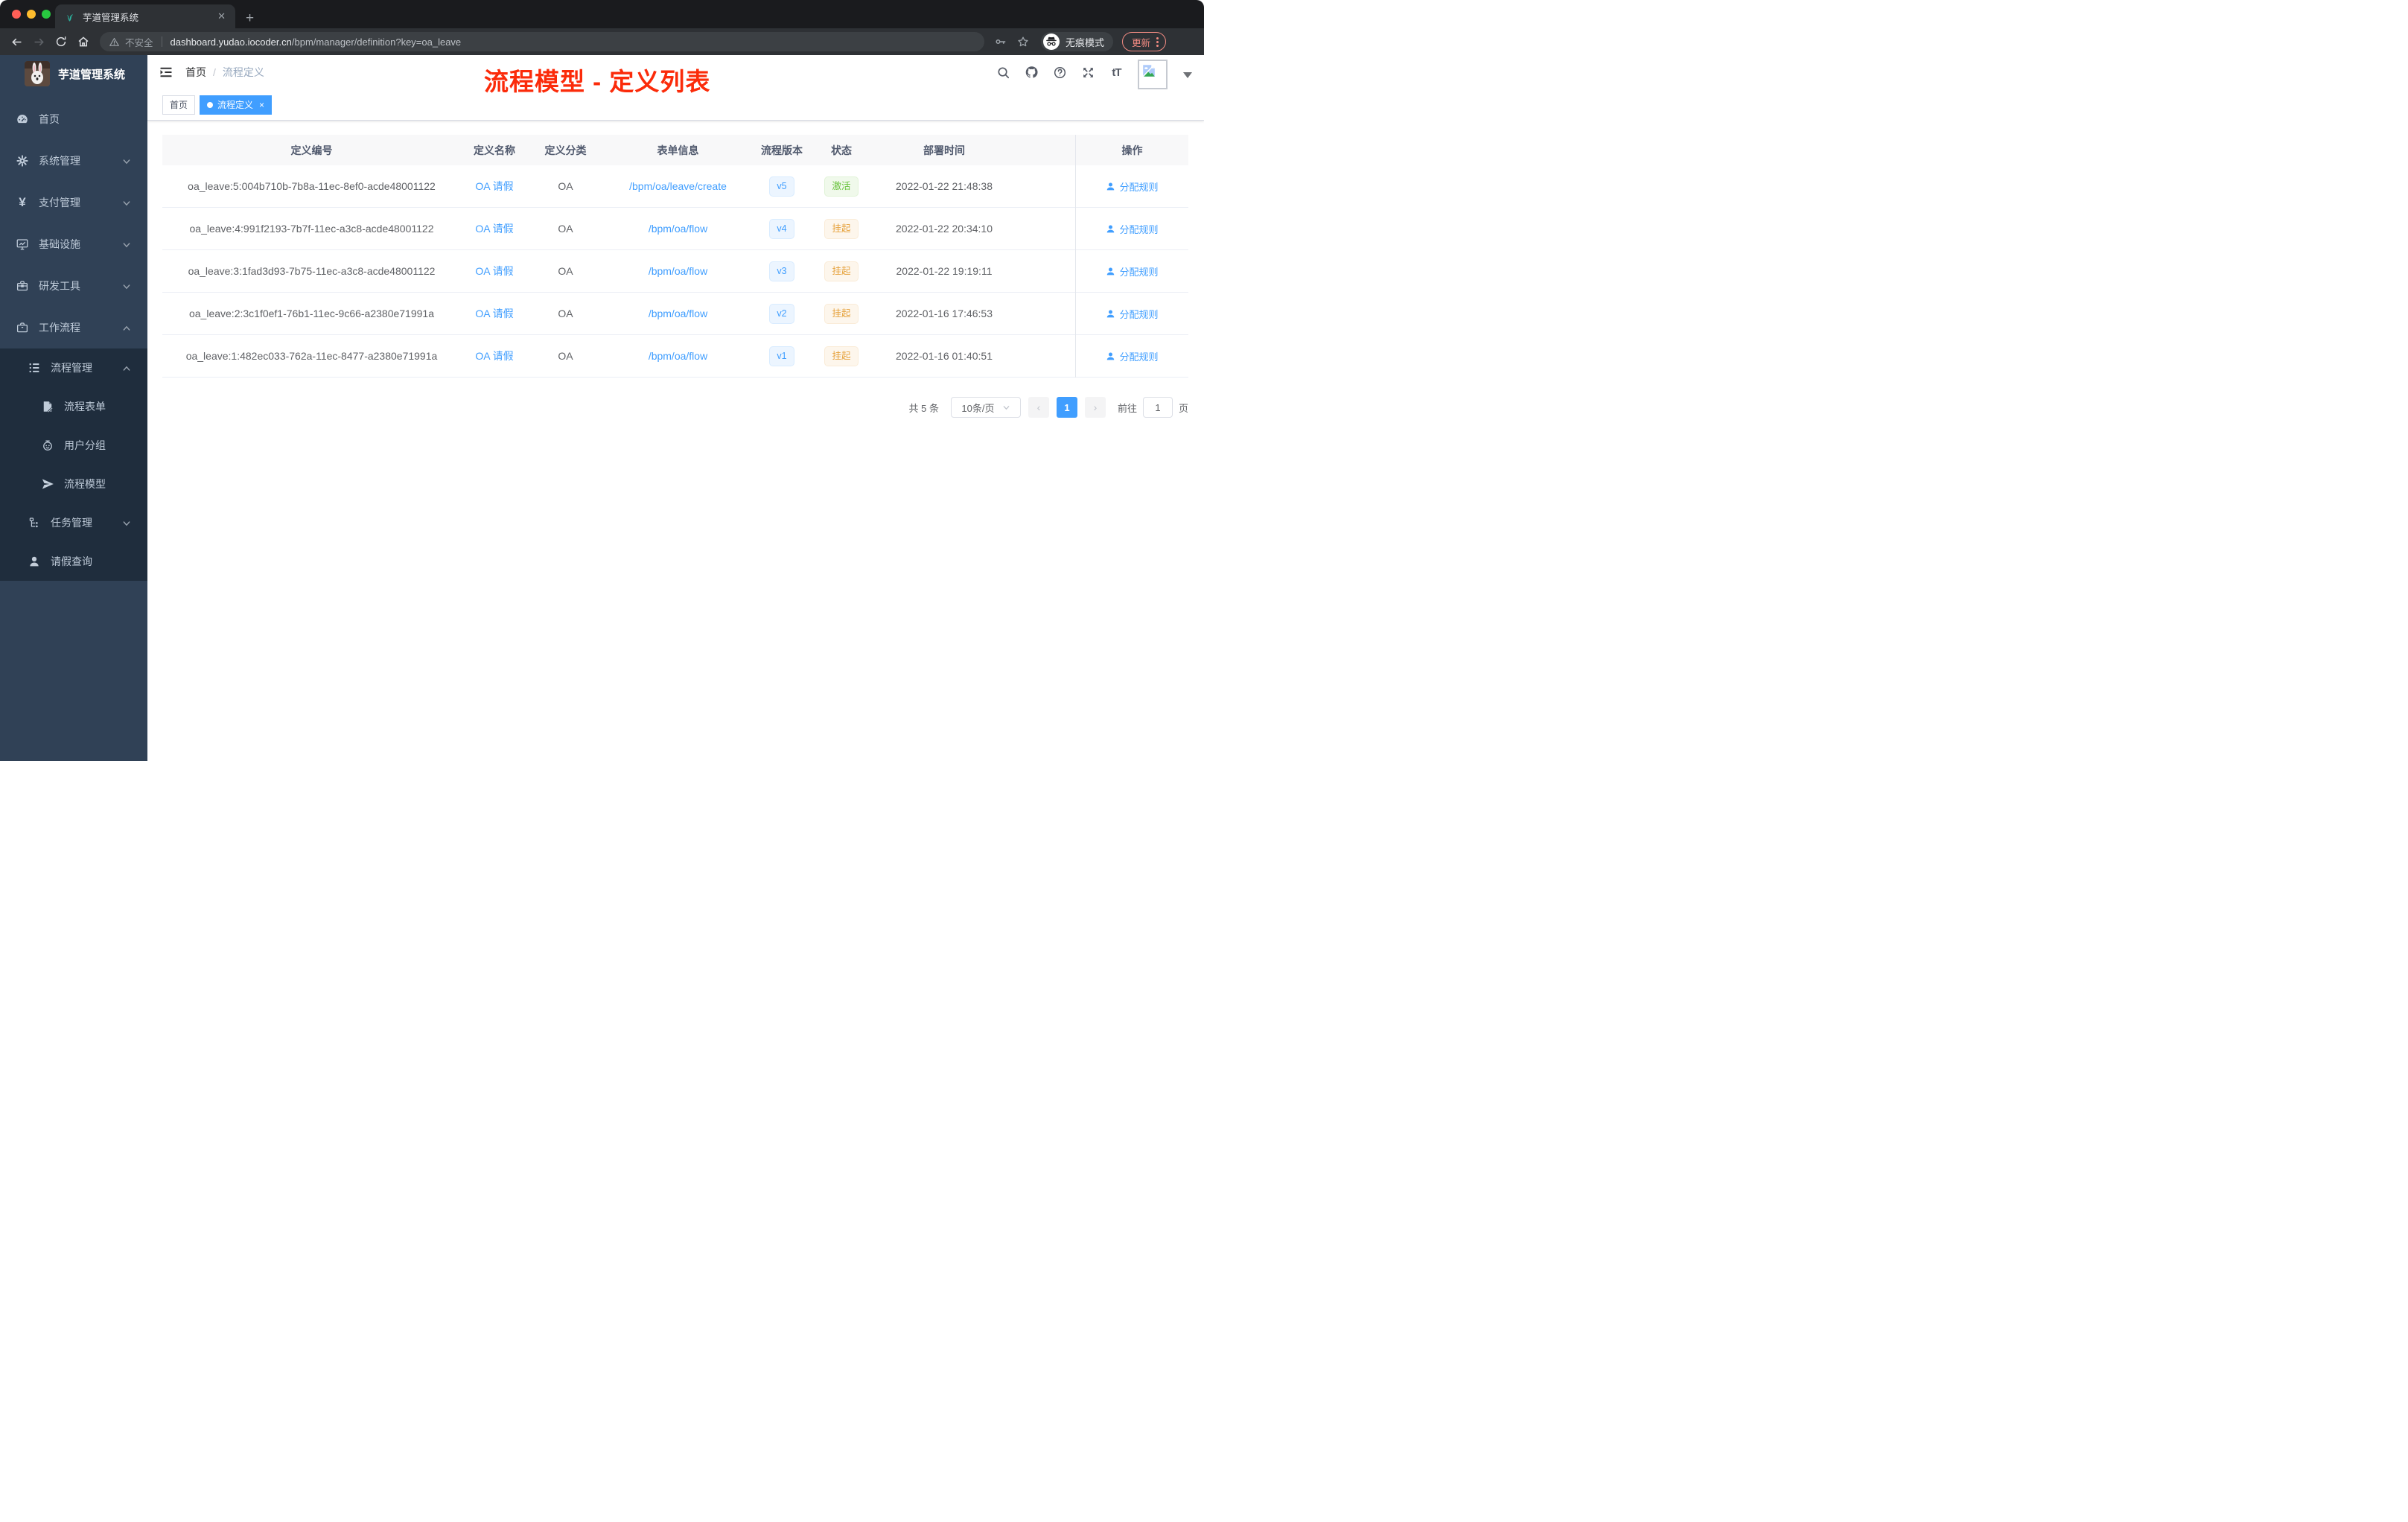 The image size is (2408, 1522). Describe the element at coordinates (675, 407) in the screenshot. I see `pagination: 共 5 条 10条/页 ‹ 1 › 前往 页` at that location.